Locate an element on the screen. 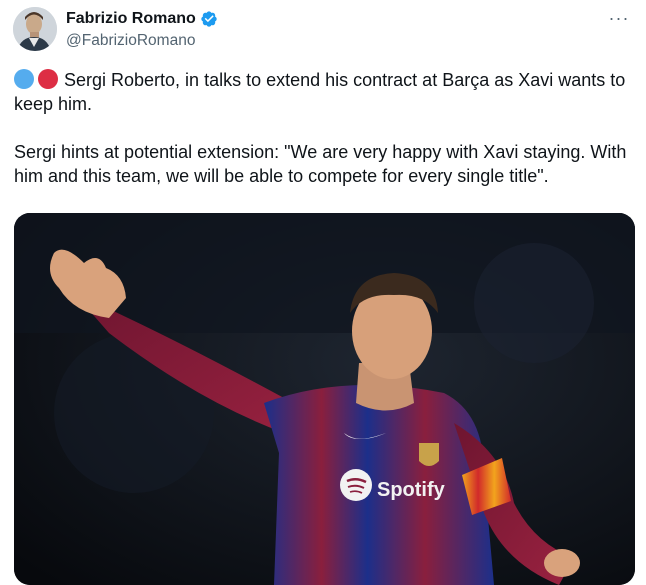 The image size is (646, 585). author-avatar is located at coordinates (35, 29).